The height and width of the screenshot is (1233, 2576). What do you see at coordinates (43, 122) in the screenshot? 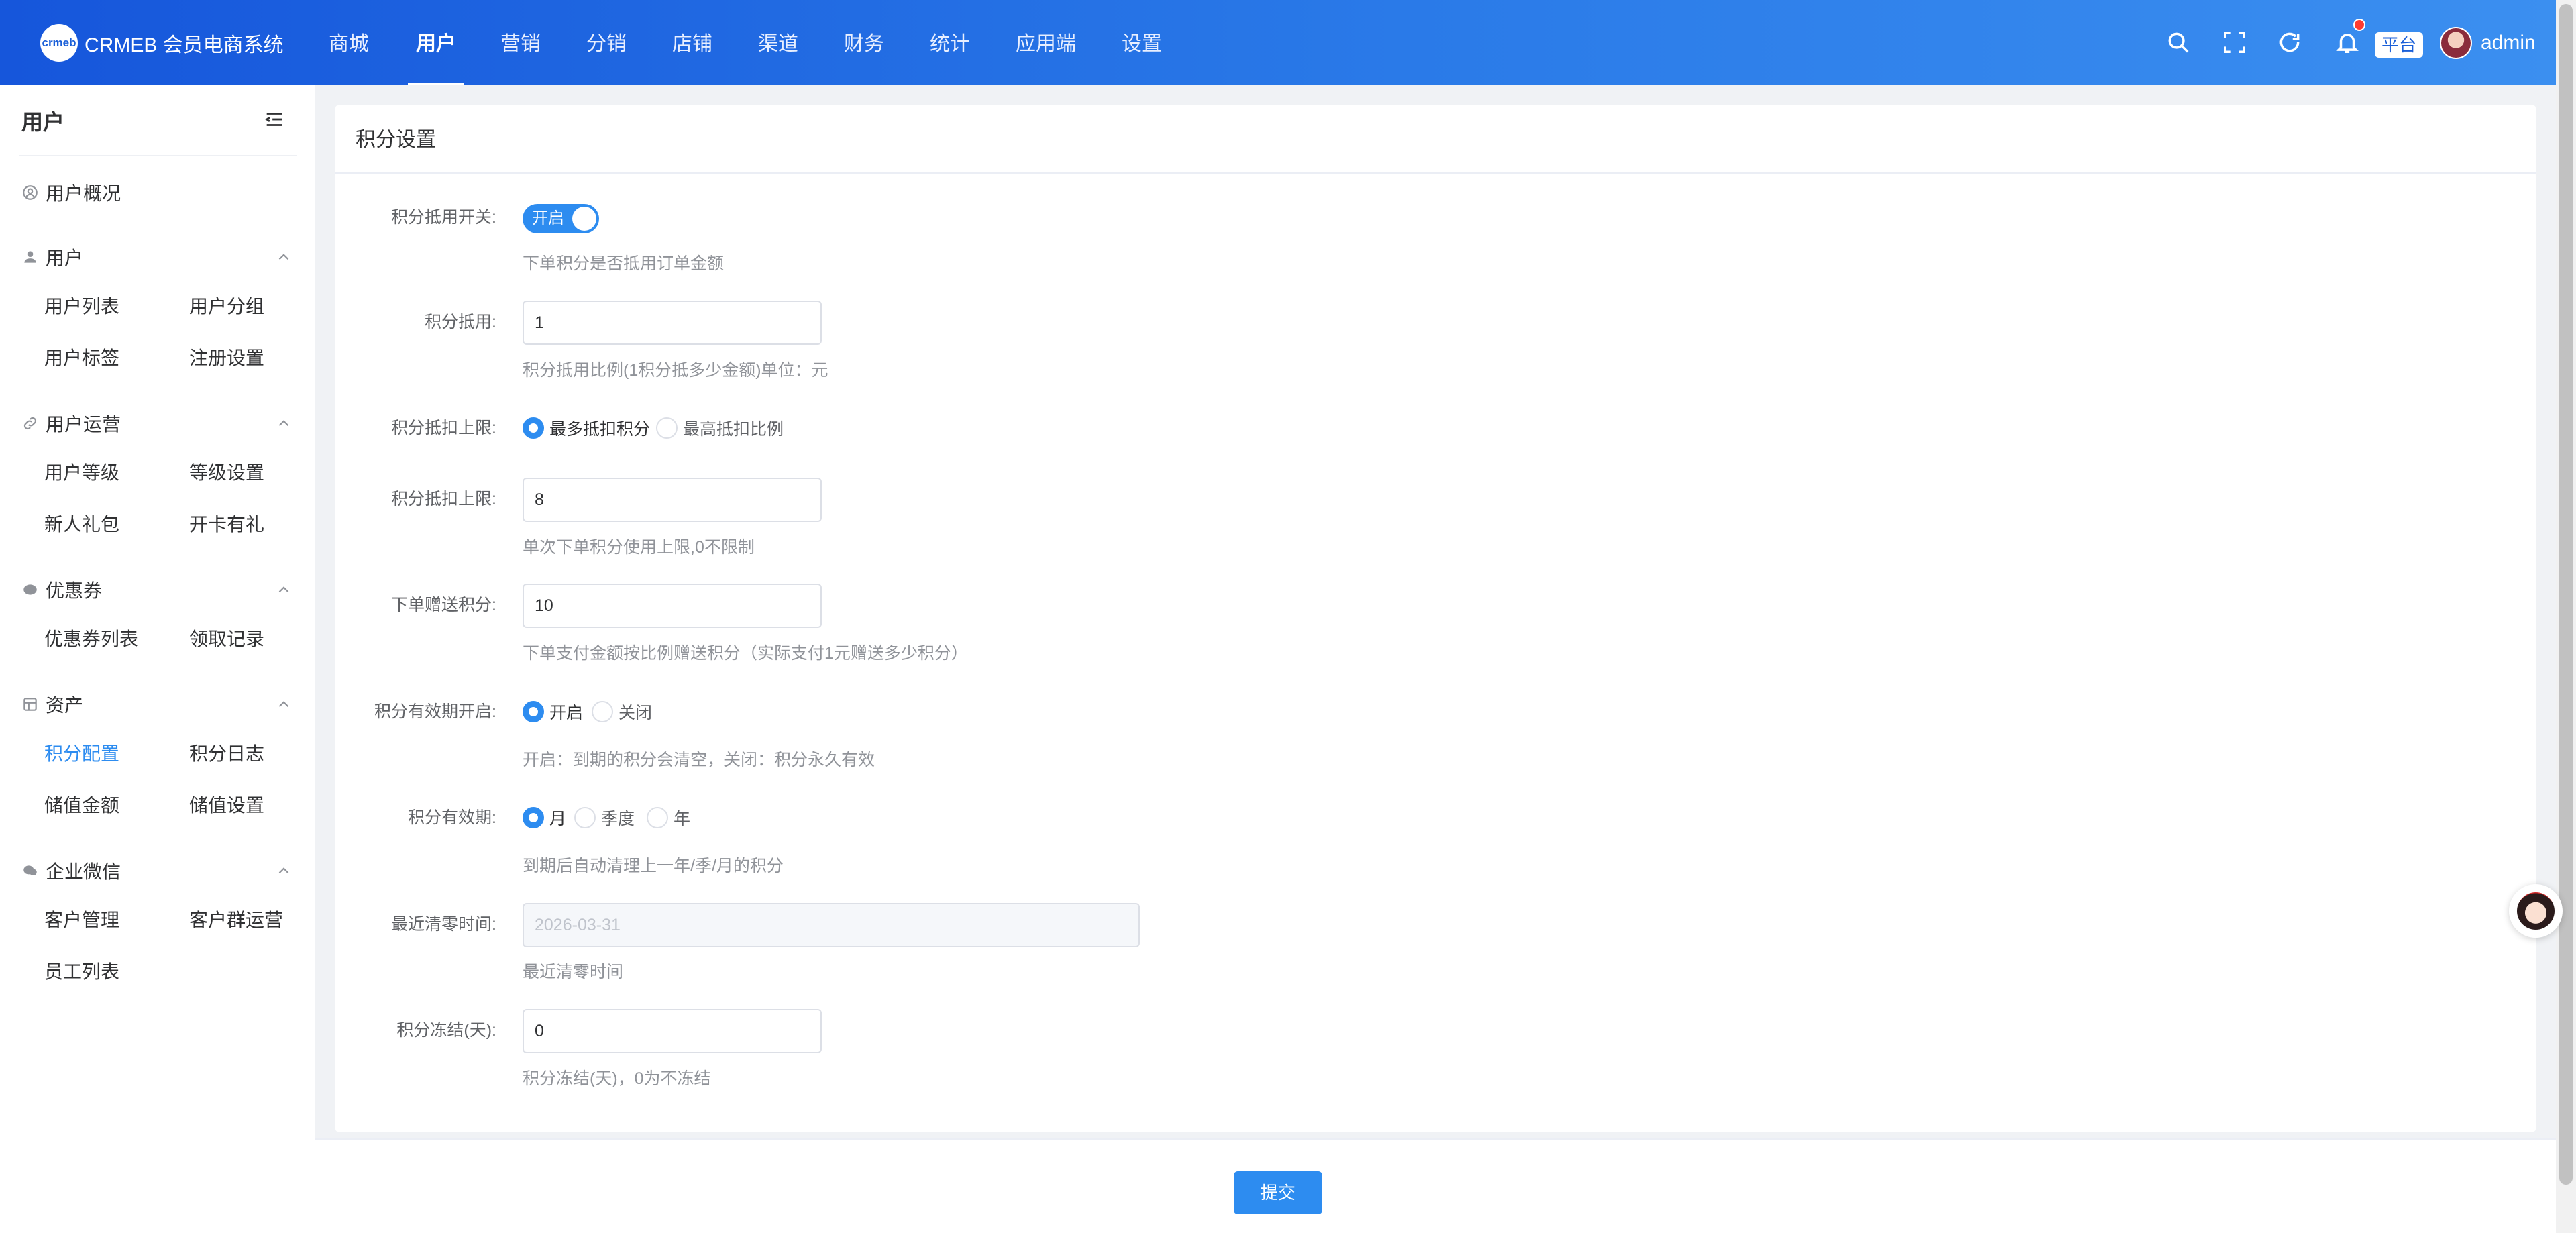
I see `sidebar-title: 用户` at bounding box center [43, 122].